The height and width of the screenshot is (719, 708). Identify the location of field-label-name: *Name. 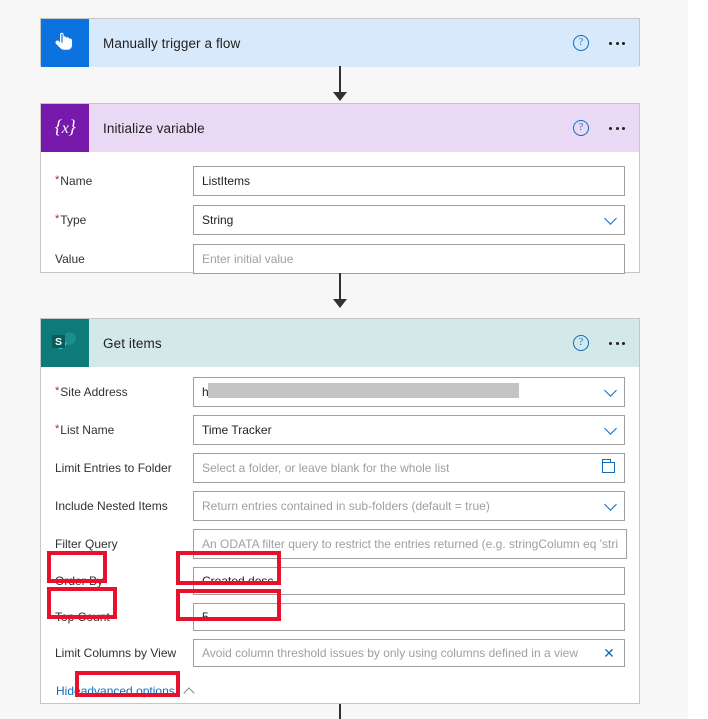
(74, 180).